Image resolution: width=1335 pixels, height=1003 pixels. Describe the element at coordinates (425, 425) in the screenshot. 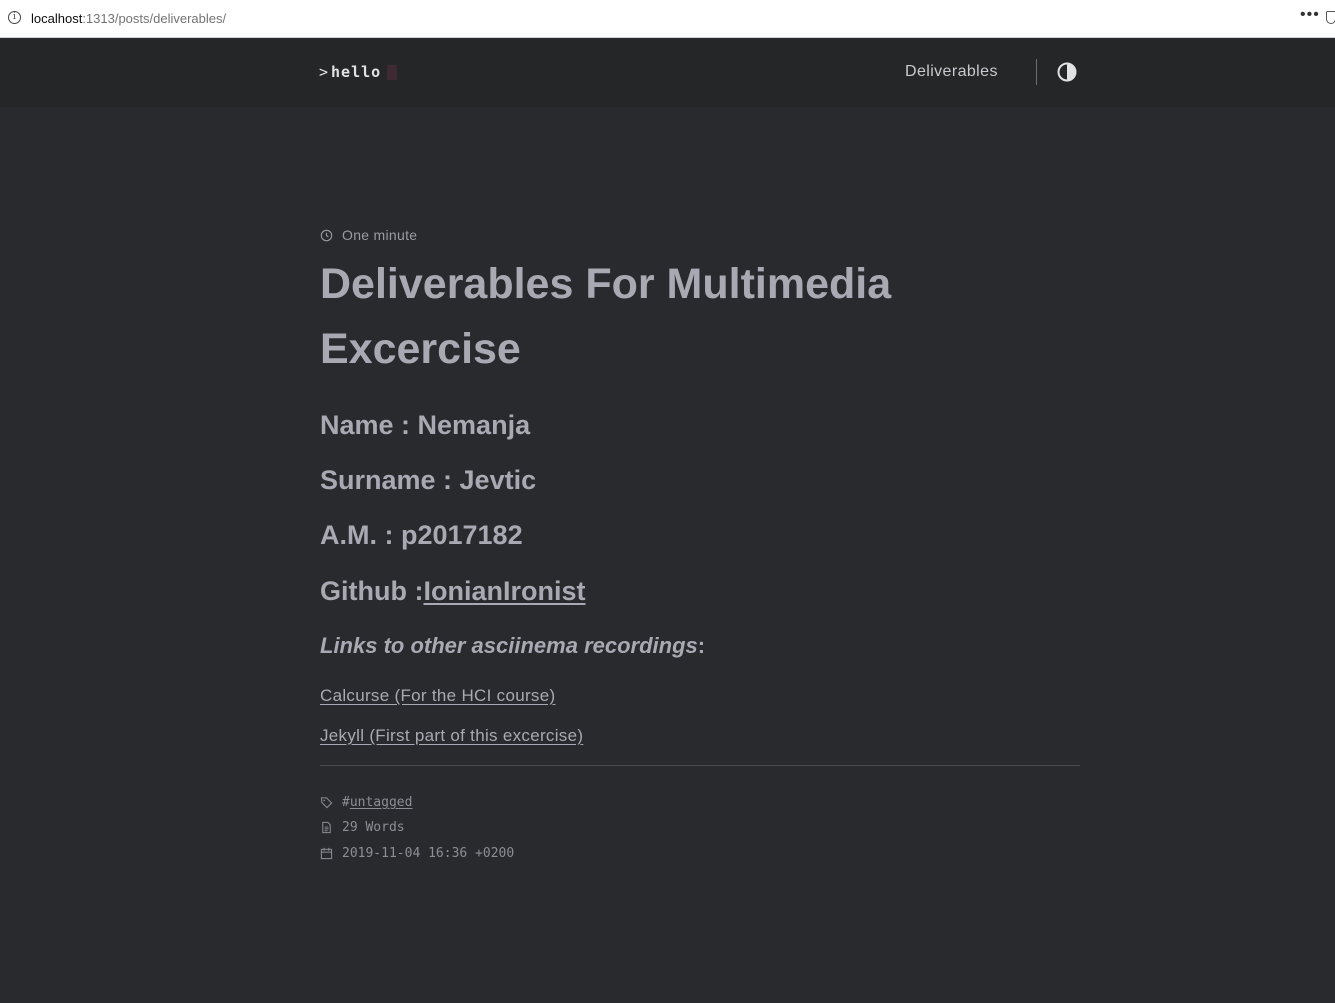

I see `name-line: Name : Nemanja` at that location.